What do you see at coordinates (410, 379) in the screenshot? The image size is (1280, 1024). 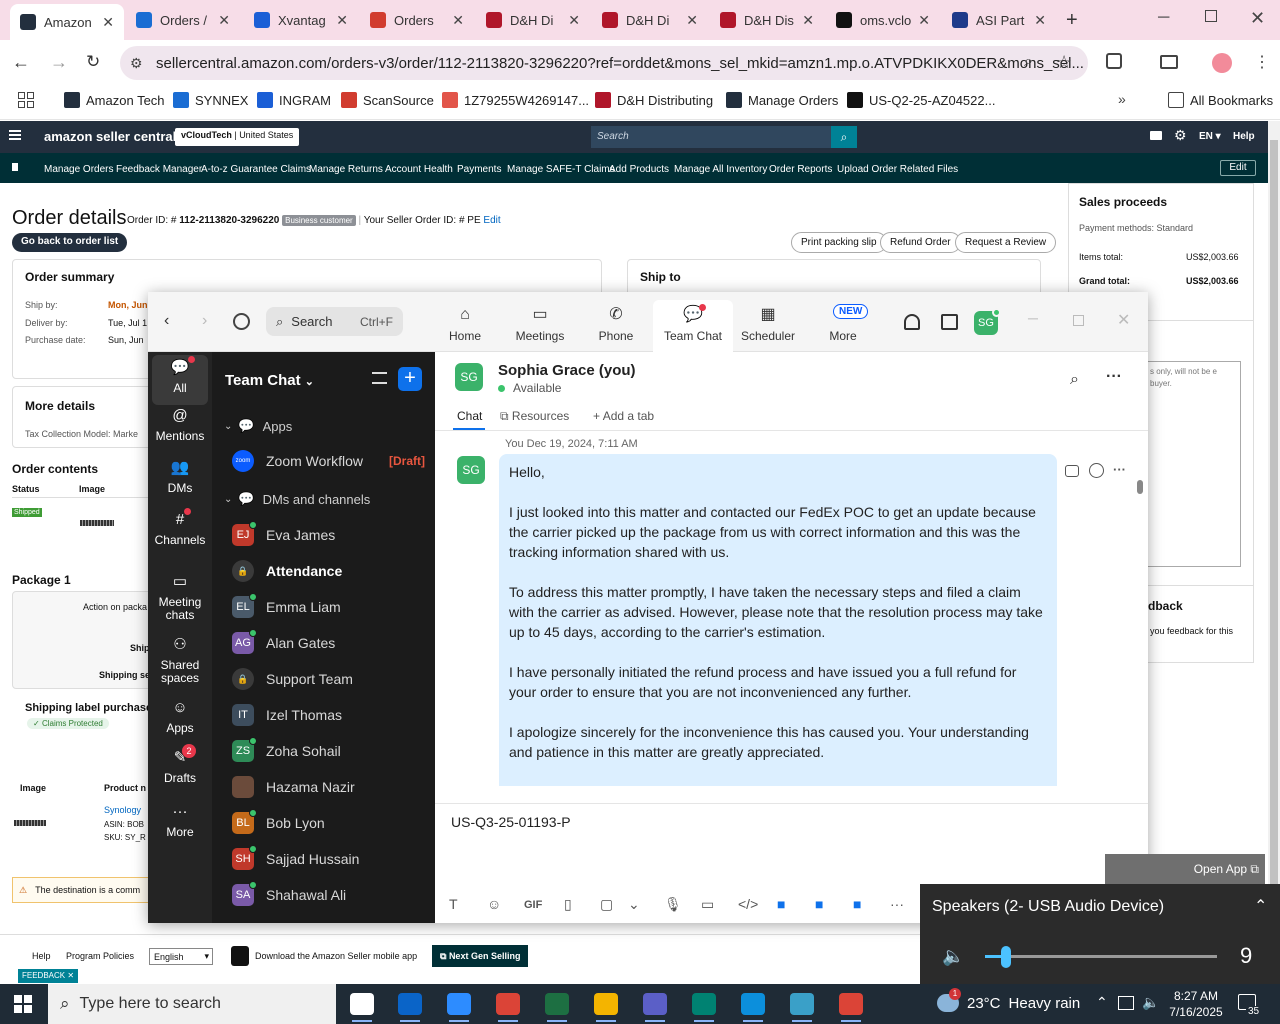 I see `new-chat-button: +` at bounding box center [410, 379].